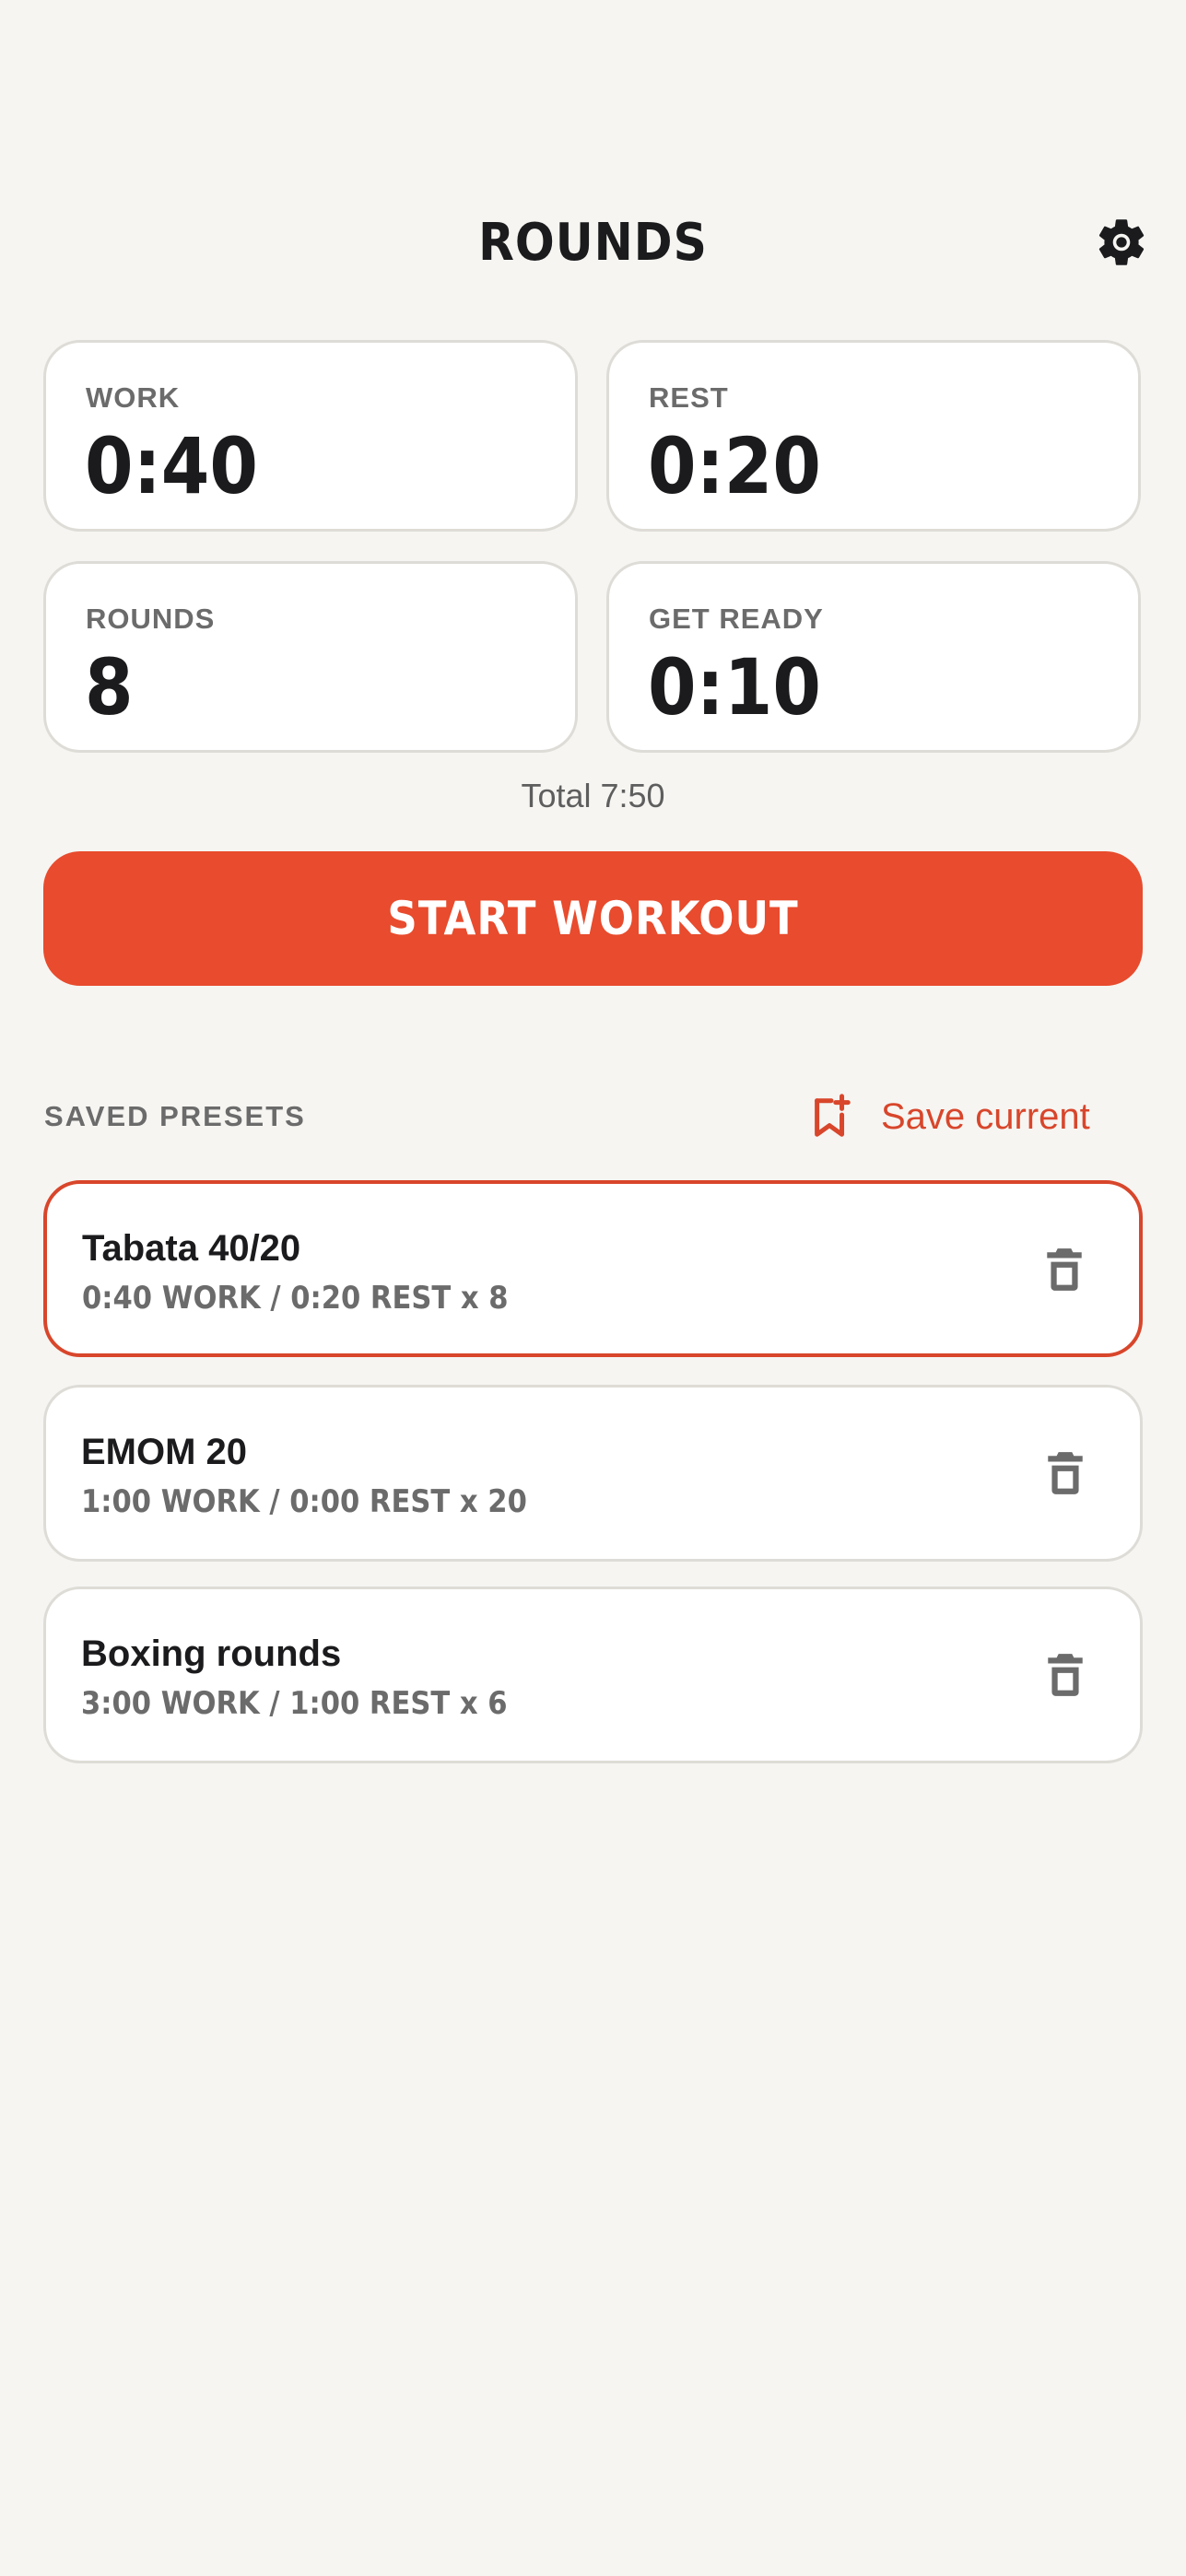 The height and width of the screenshot is (2576, 1186). Describe the element at coordinates (191, 1248) in the screenshot. I see `preset-name: Tabata 40/20` at that location.